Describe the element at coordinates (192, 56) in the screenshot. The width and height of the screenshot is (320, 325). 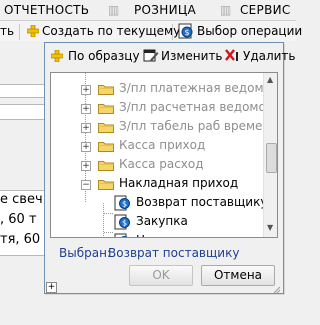
I see `edit-label: Изменить` at that location.